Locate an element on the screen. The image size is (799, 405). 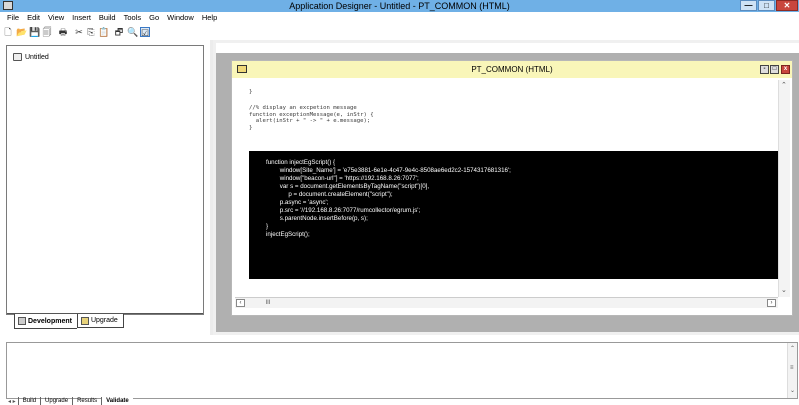
code-line: function injectEgScript() { is located at coordinates (301, 162).